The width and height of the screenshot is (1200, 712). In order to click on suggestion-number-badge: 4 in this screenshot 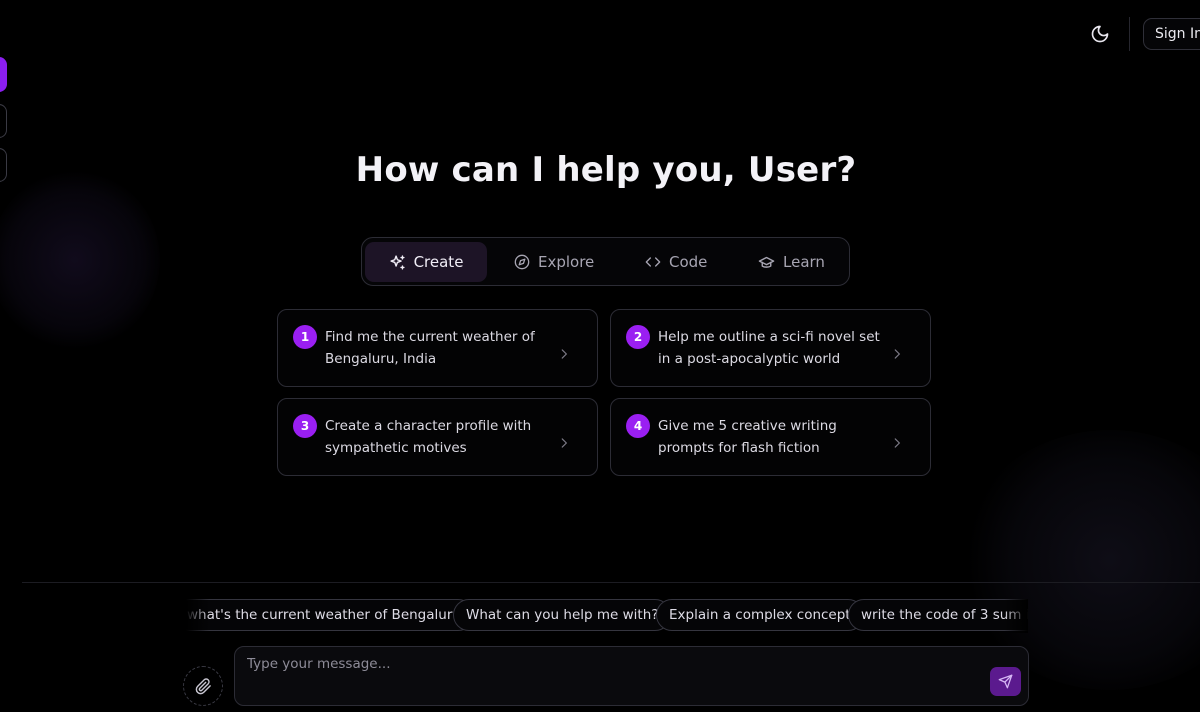, I will do `click(638, 426)`.